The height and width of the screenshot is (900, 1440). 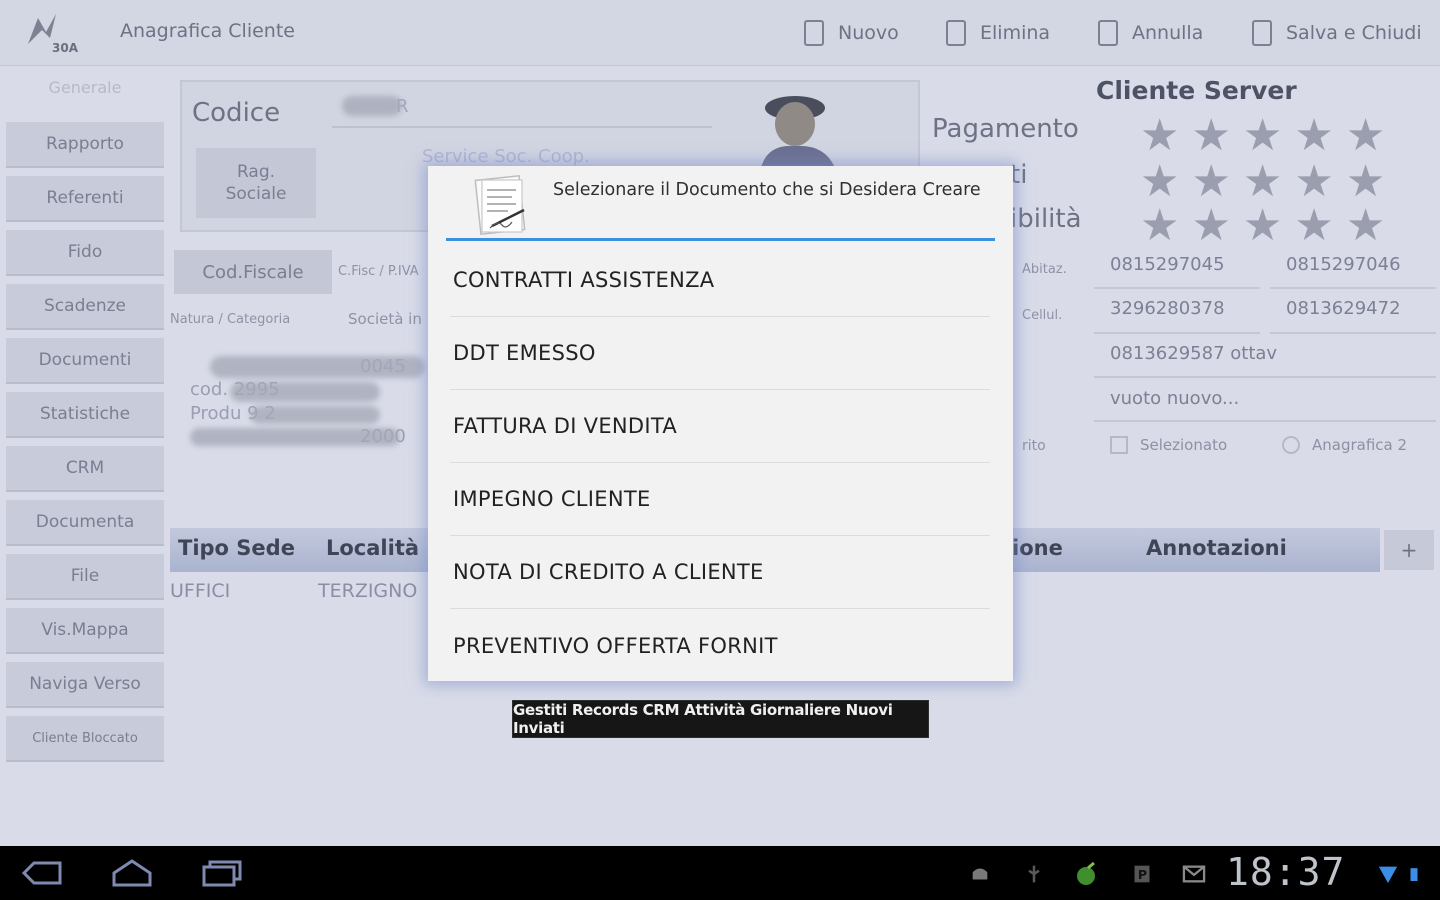 What do you see at coordinates (1196, 90) in the screenshot?
I see `cliente-server-title: Cliente Server` at bounding box center [1196, 90].